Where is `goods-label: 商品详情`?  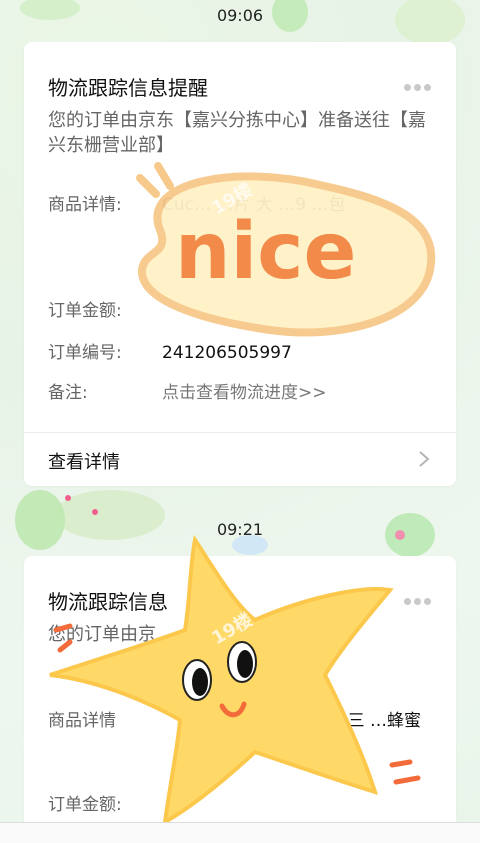 goods-label: 商品详情 is located at coordinates (82, 721).